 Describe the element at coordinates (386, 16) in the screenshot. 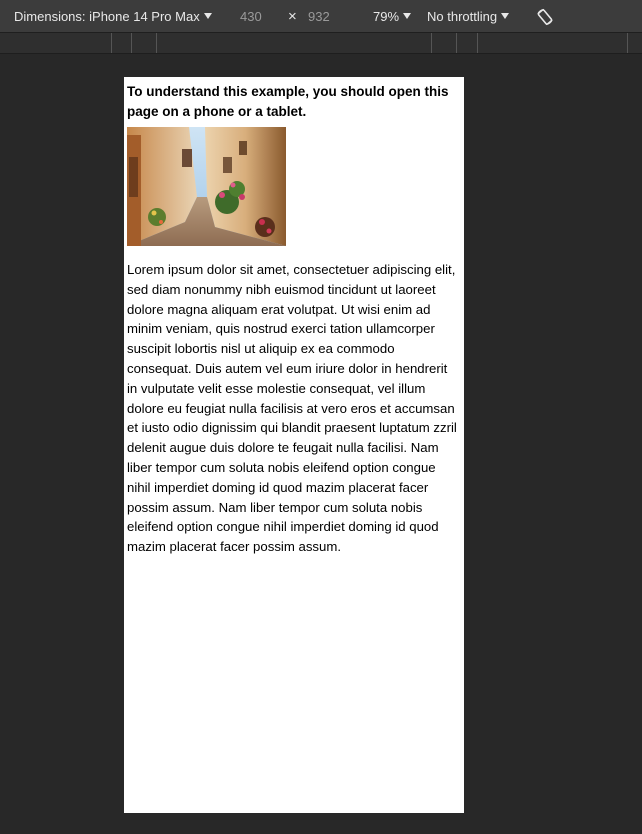

I see `zoom-label: 79%` at that location.